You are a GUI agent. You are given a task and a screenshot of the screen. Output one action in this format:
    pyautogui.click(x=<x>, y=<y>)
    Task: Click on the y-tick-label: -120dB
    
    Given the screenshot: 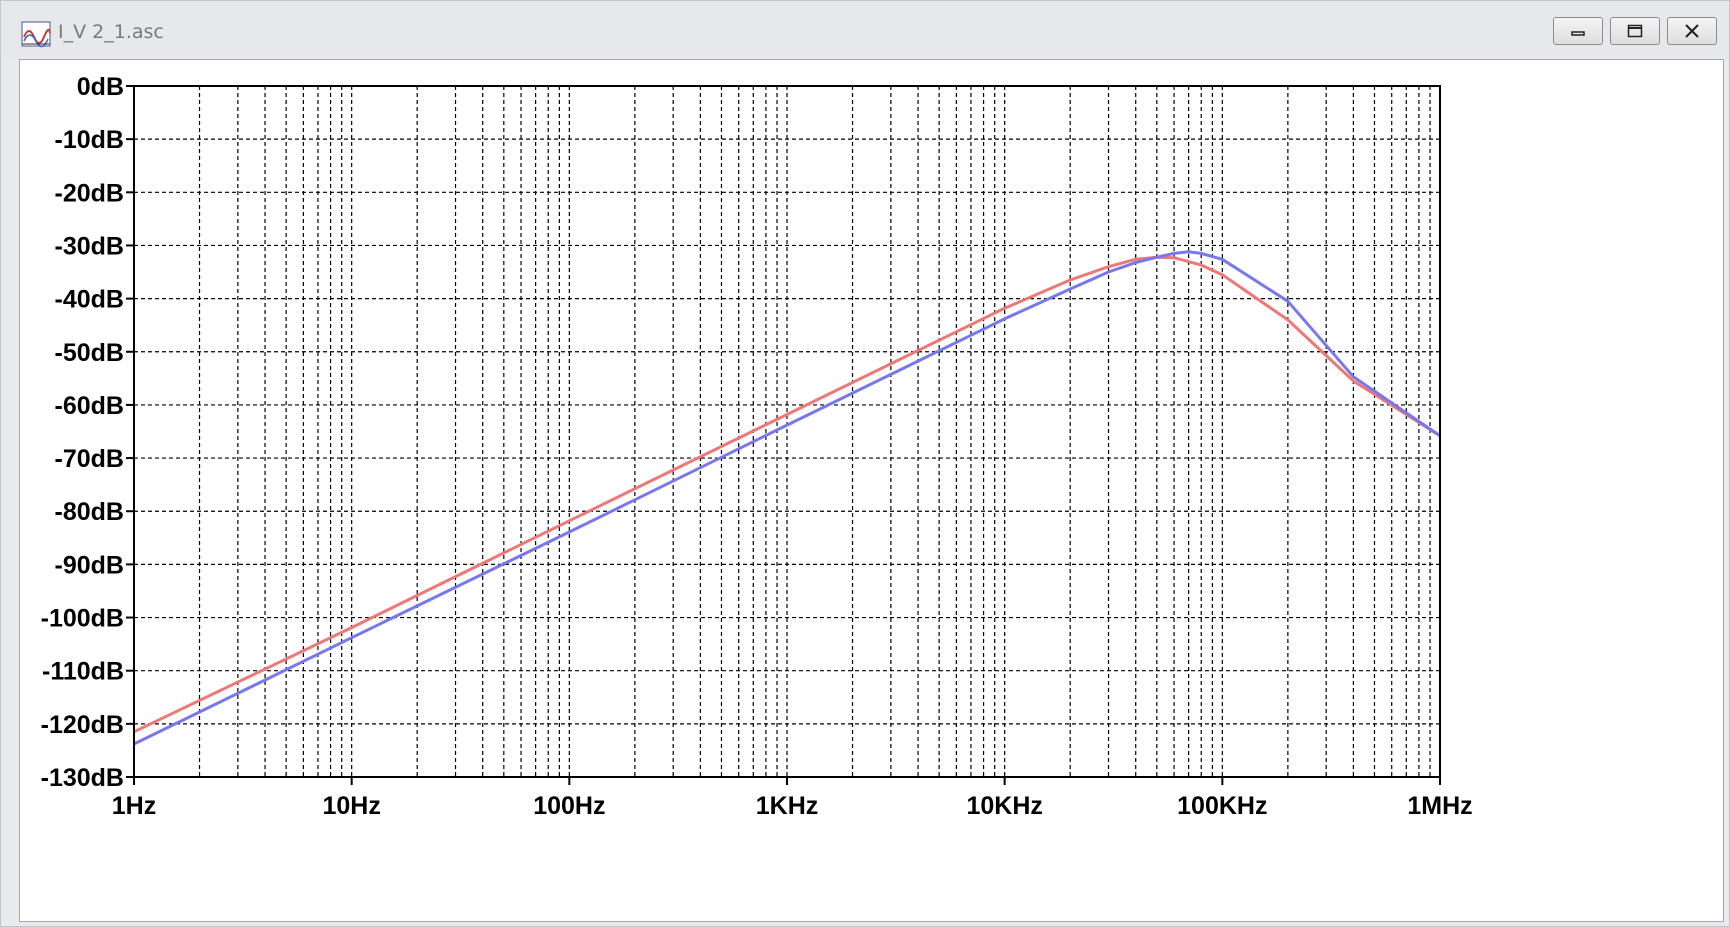 What is the action you would take?
    pyautogui.click(x=82, y=725)
    